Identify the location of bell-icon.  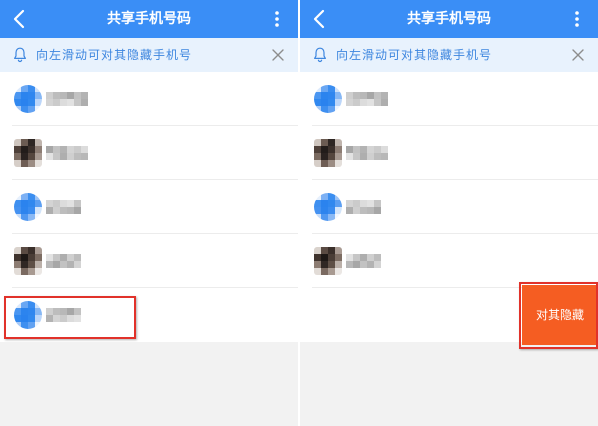
(320, 55).